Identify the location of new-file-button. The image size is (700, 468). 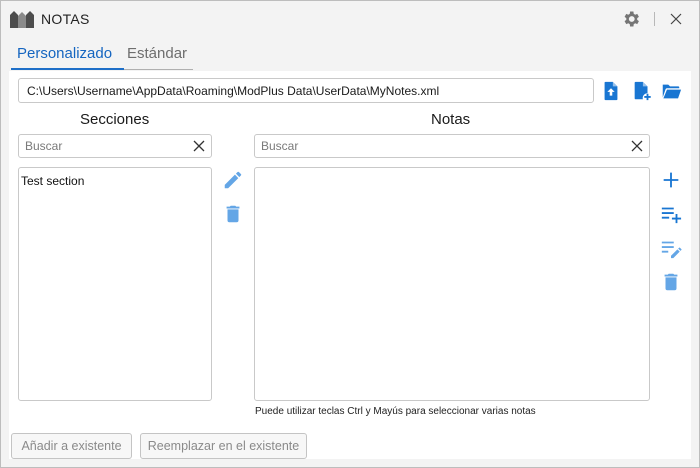
(642, 91).